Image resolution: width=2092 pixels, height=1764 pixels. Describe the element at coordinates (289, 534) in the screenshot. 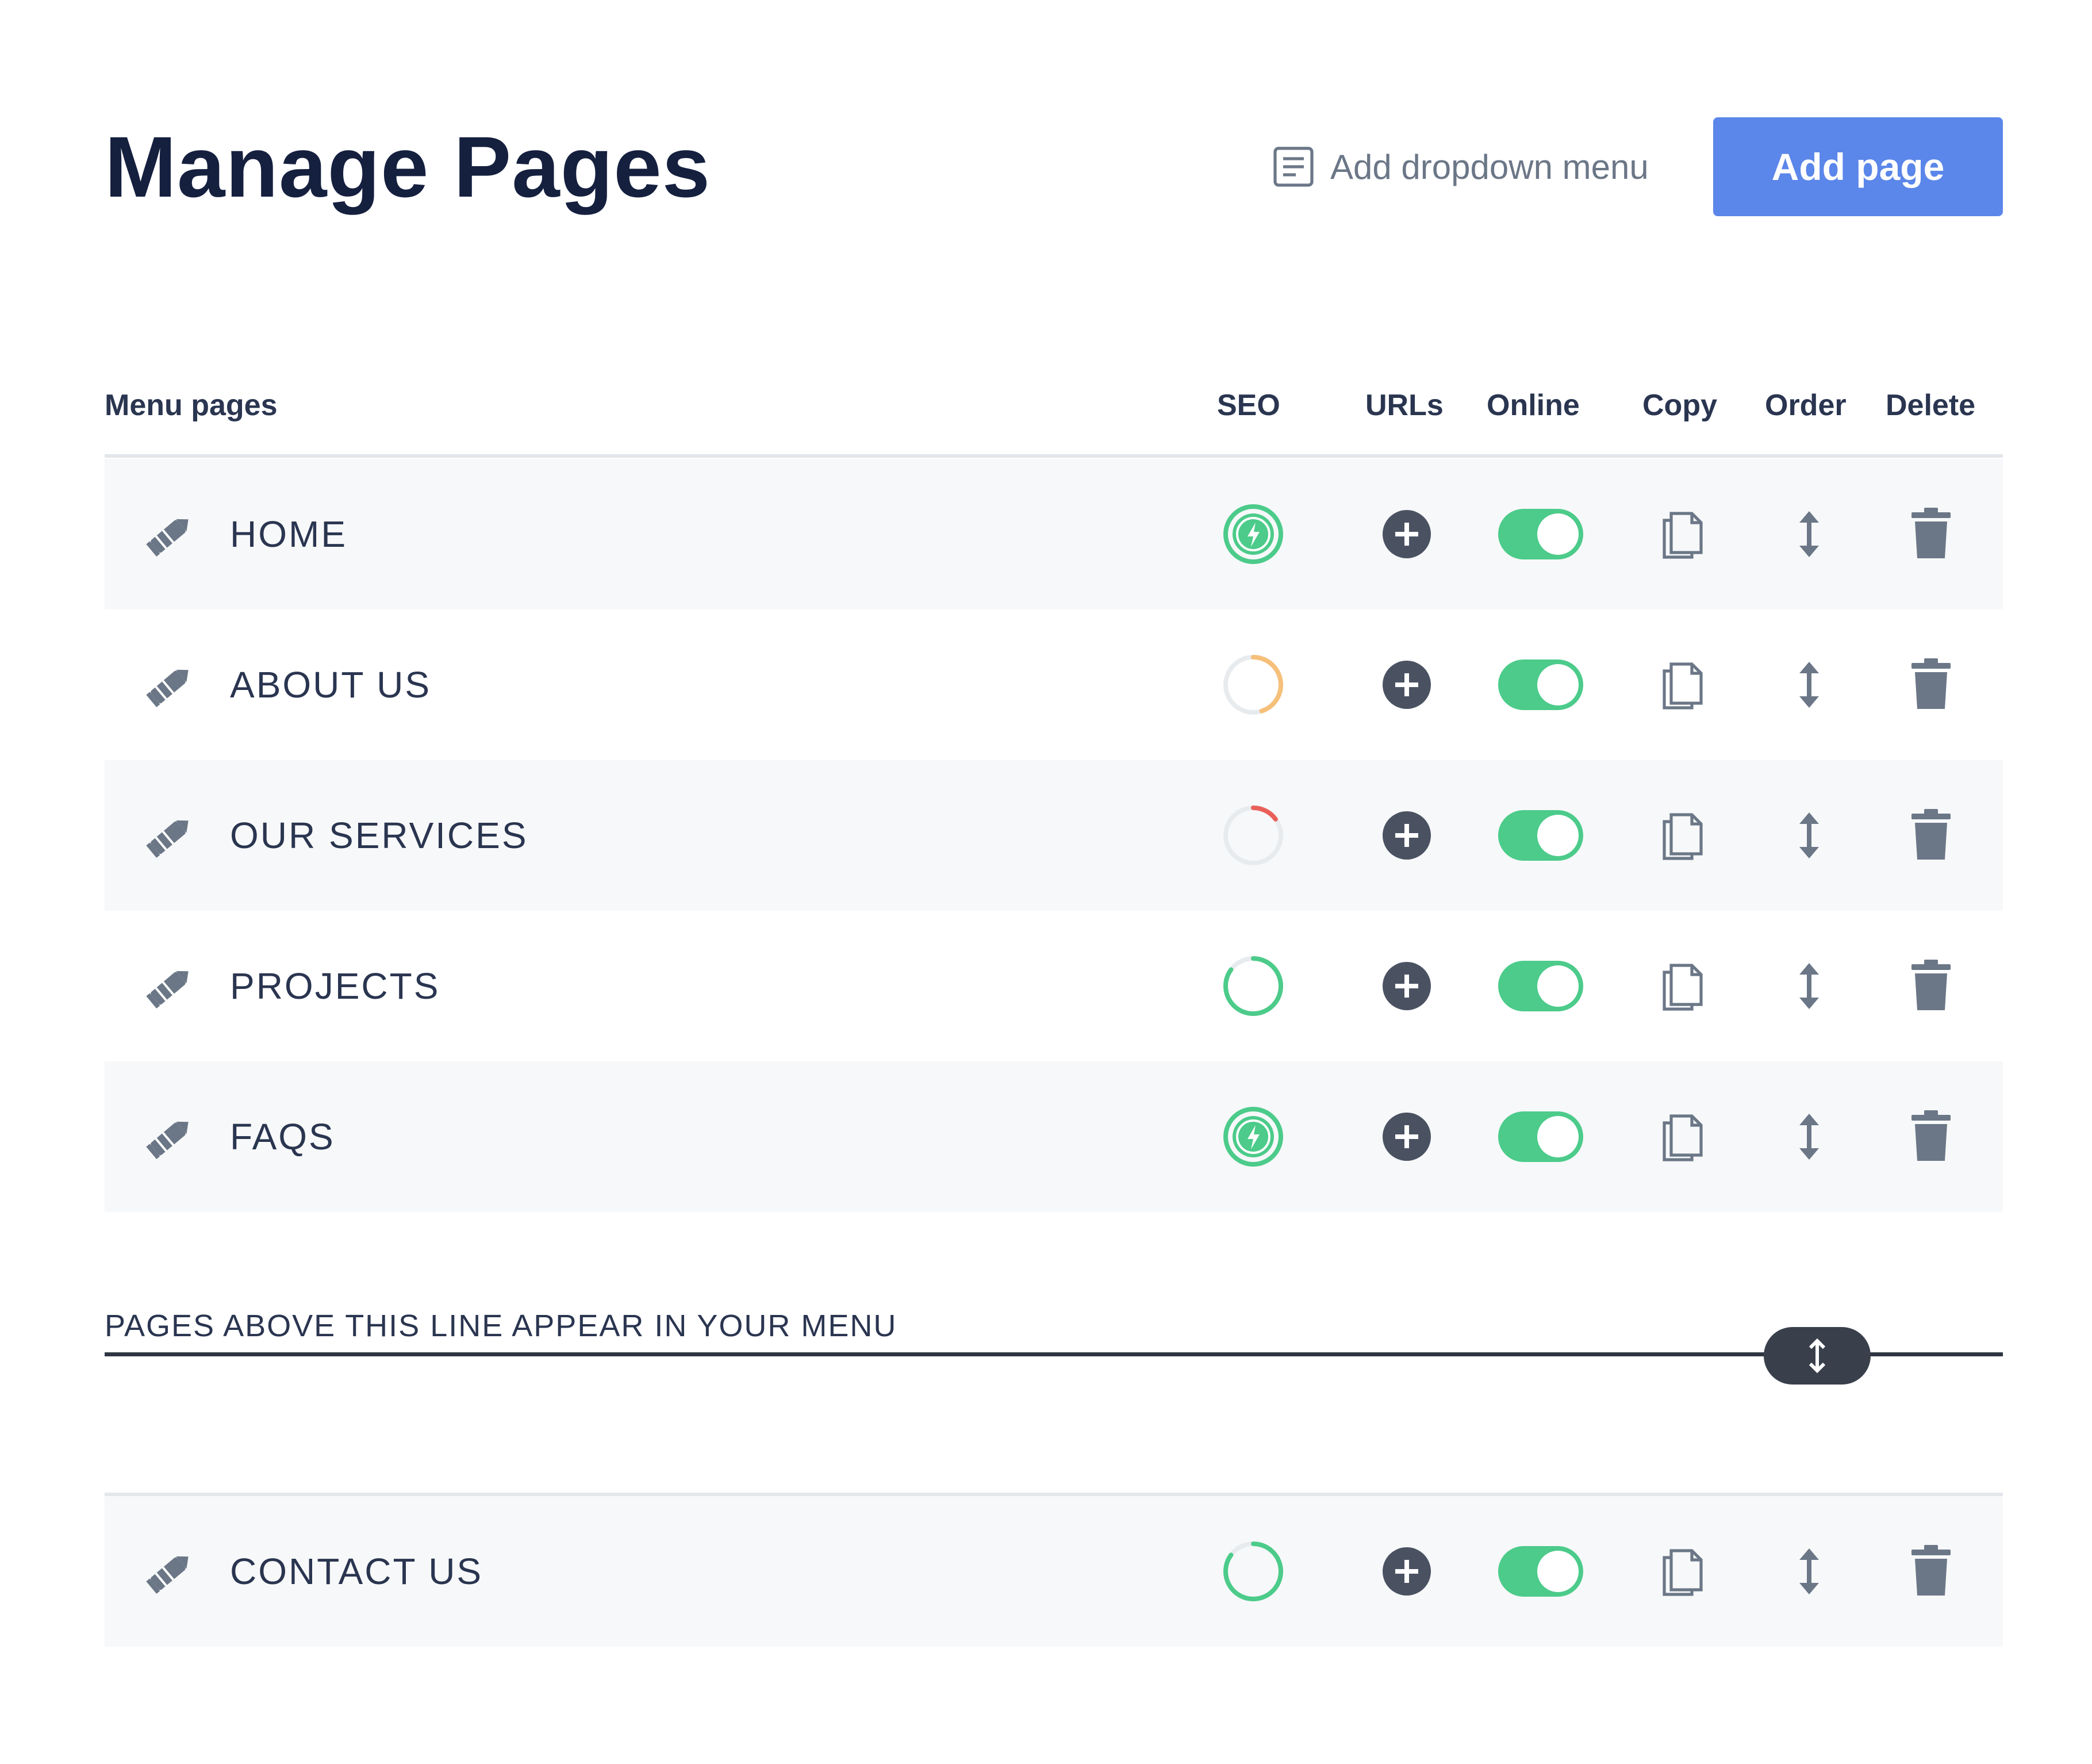

I see `page-name: HOME` at that location.